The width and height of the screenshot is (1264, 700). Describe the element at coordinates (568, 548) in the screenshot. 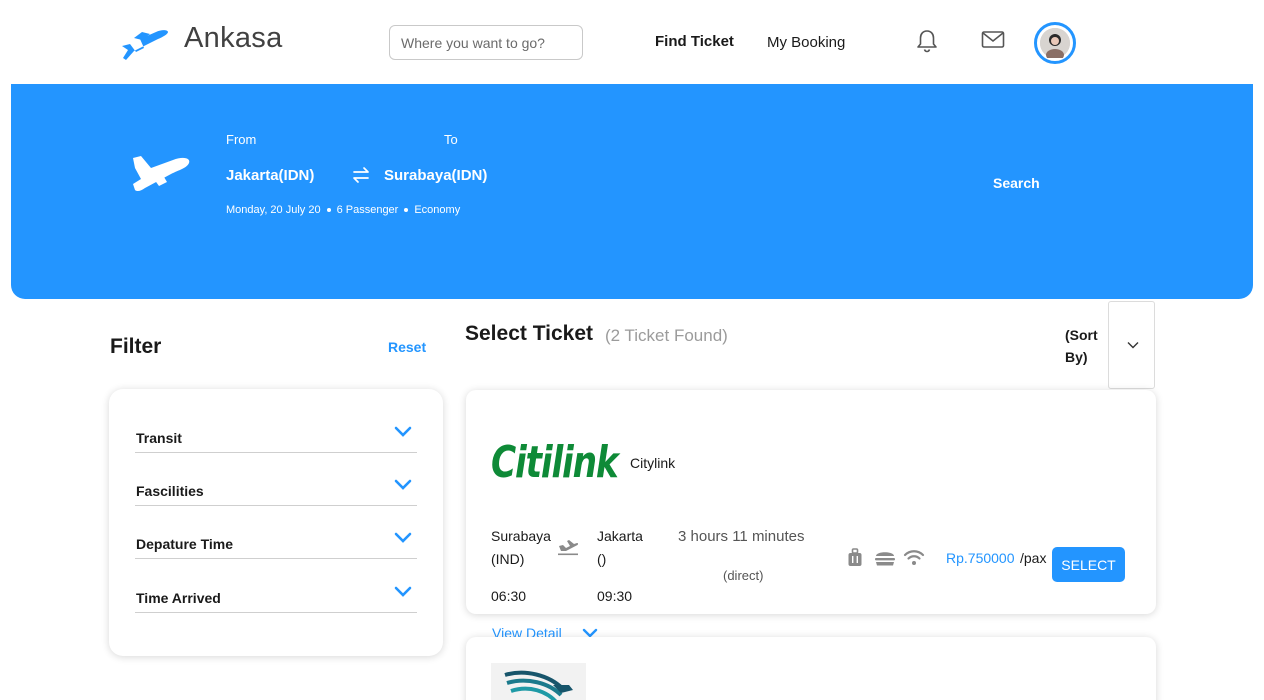

I see `flight-icon` at that location.